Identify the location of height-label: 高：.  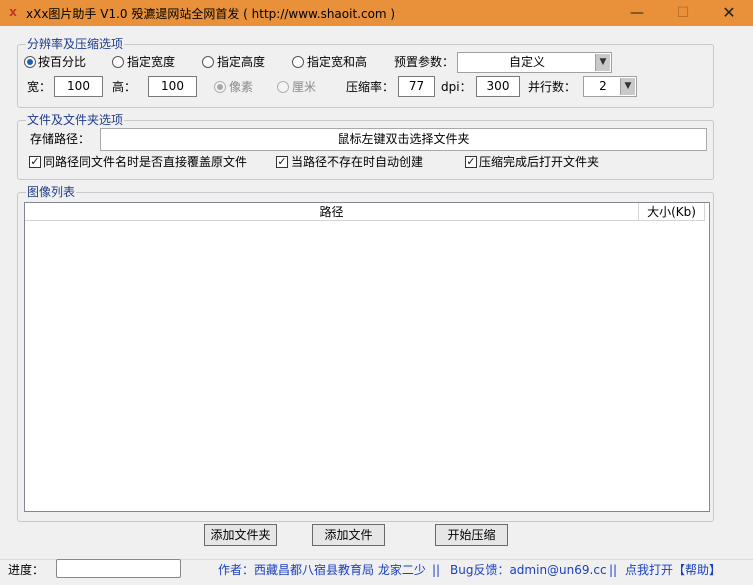
(124, 87).